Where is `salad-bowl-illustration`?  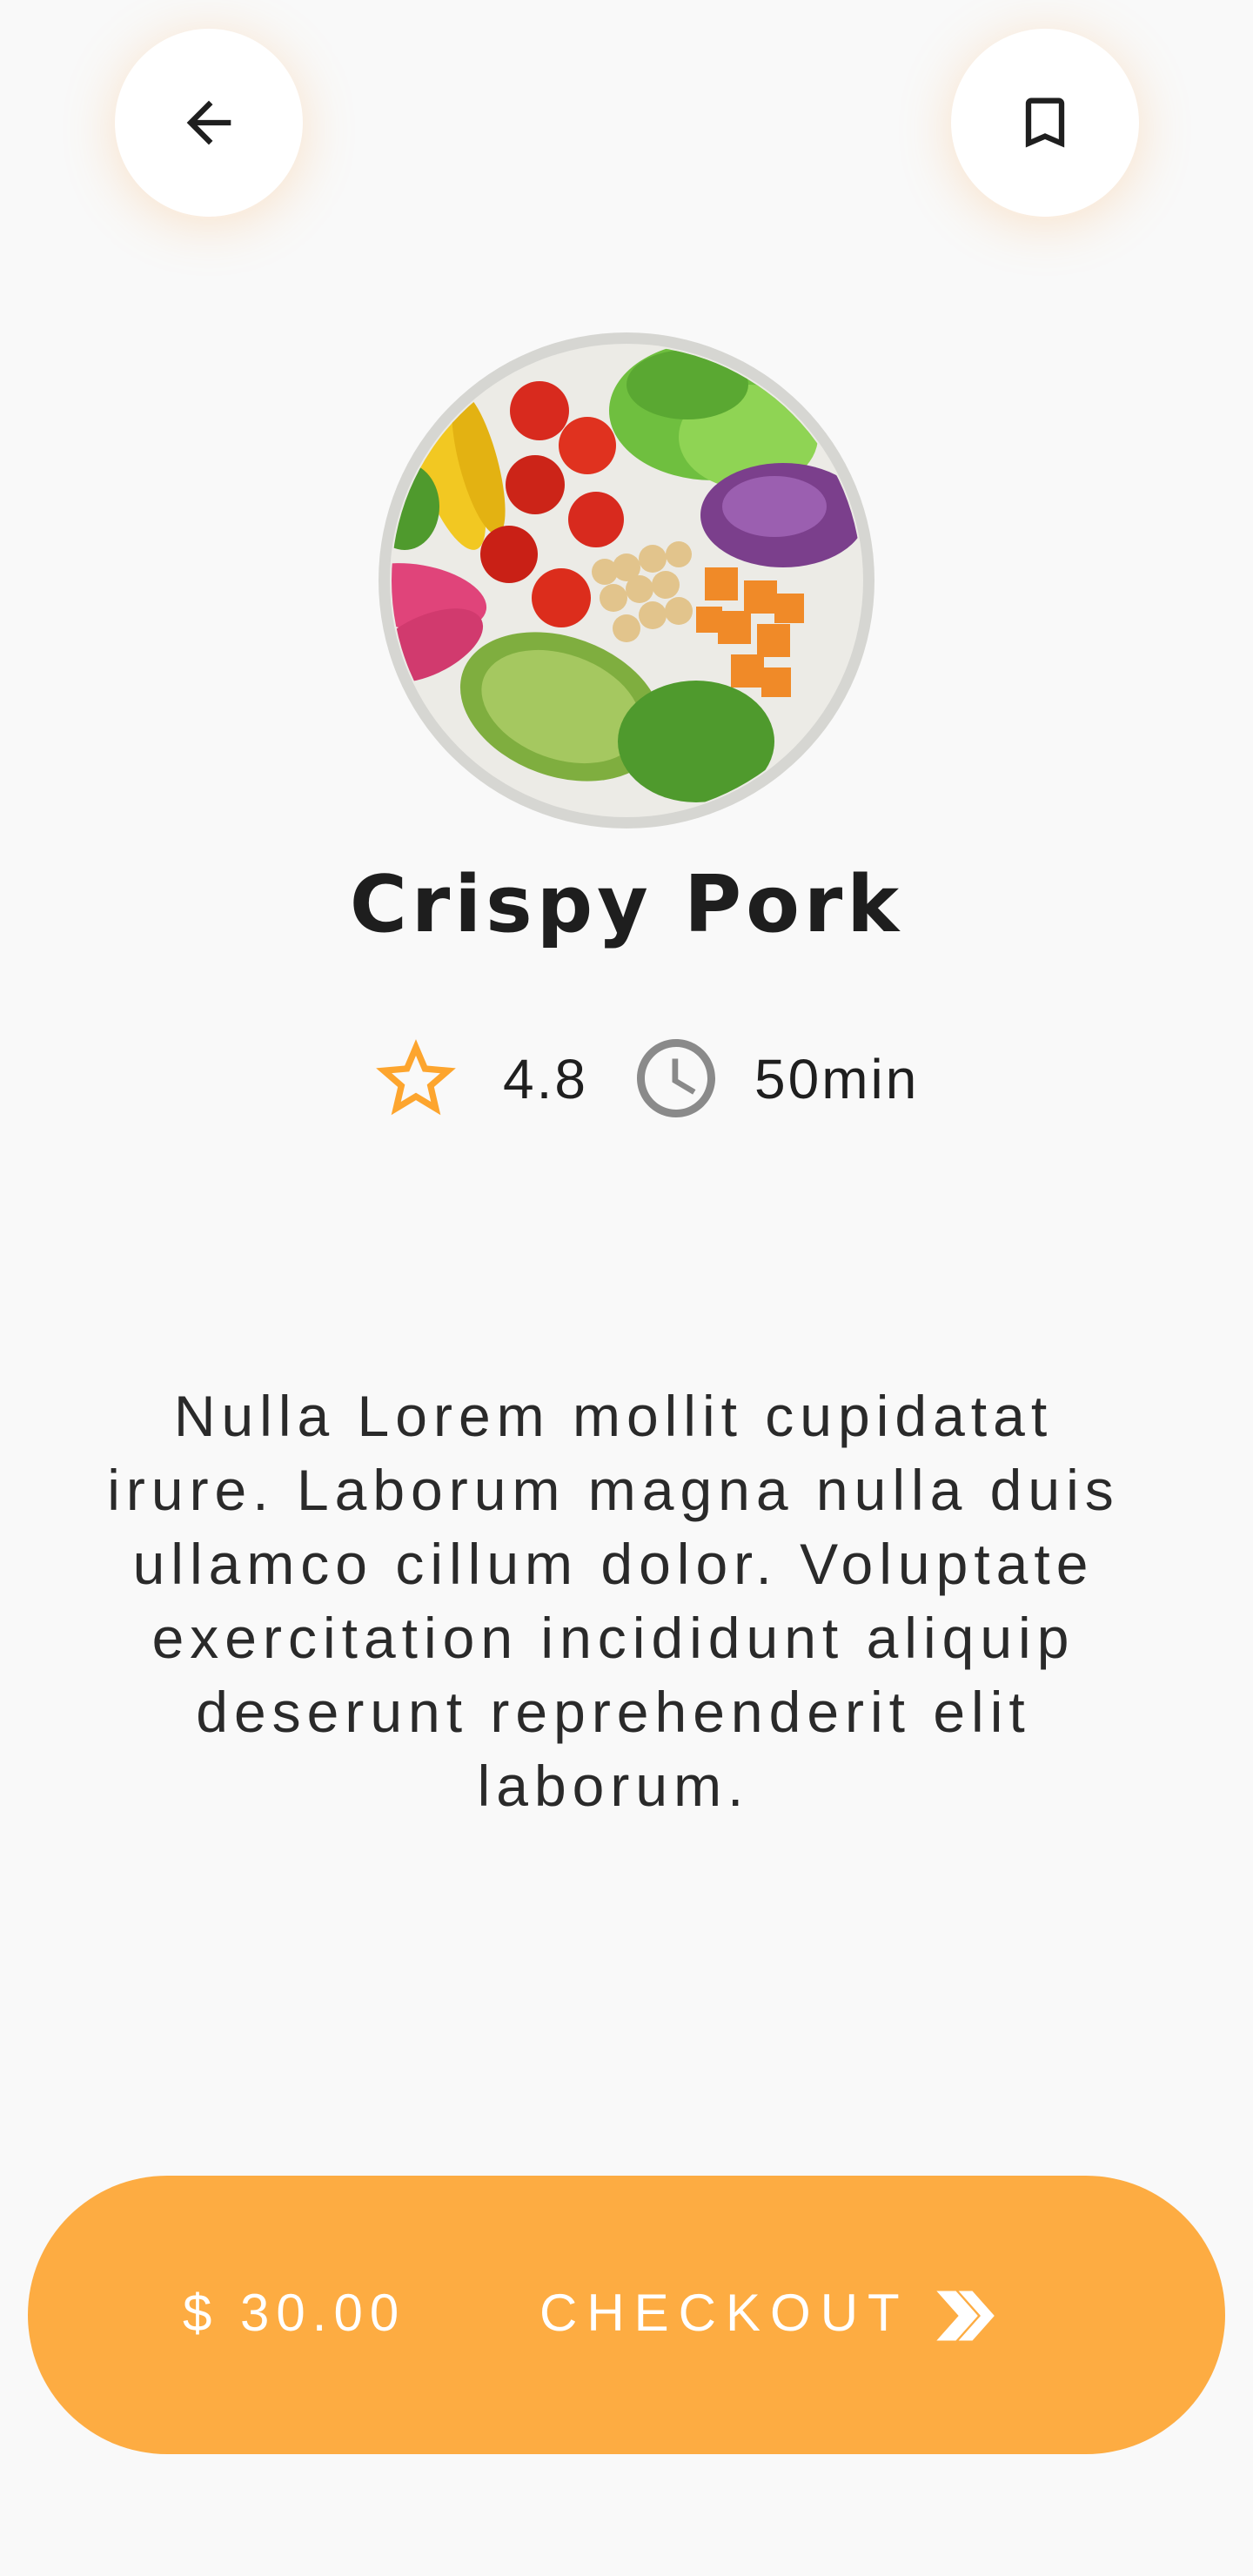
salad-bowl-illustration is located at coordinates (626, 580).